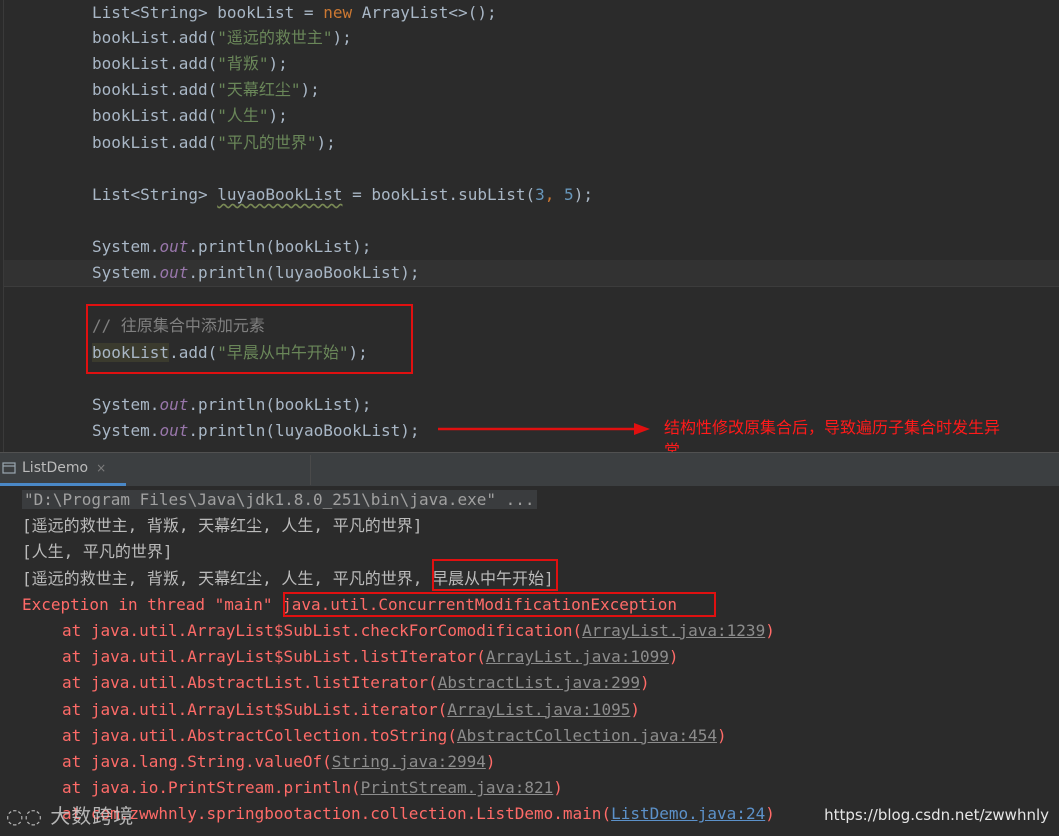 This screenshot has width=1059, height=836. I want to click on source-link: ArrayList.java:1095, so click(538, 709).